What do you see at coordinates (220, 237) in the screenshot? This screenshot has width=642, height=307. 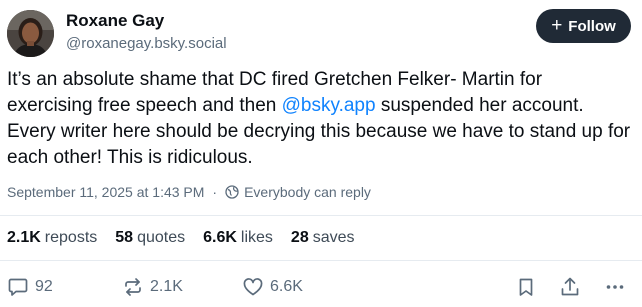 I see `likes-count: 6.6K` at bounding box center [220, 237].